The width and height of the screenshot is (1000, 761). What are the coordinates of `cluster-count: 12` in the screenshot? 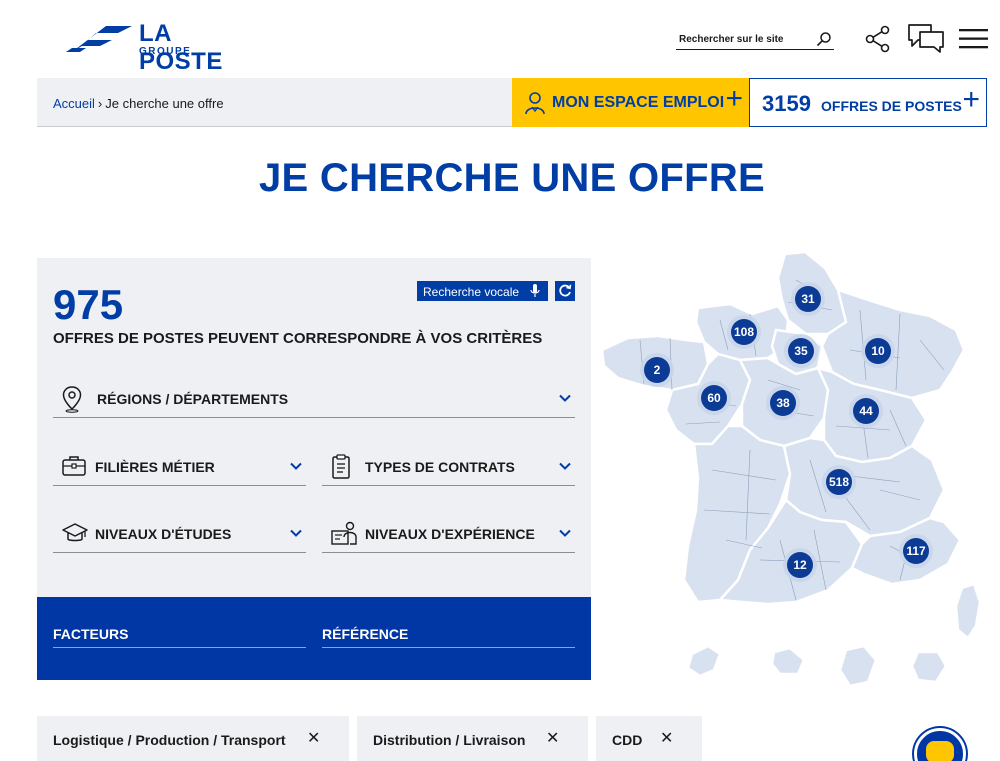 It's located at (800, 565).